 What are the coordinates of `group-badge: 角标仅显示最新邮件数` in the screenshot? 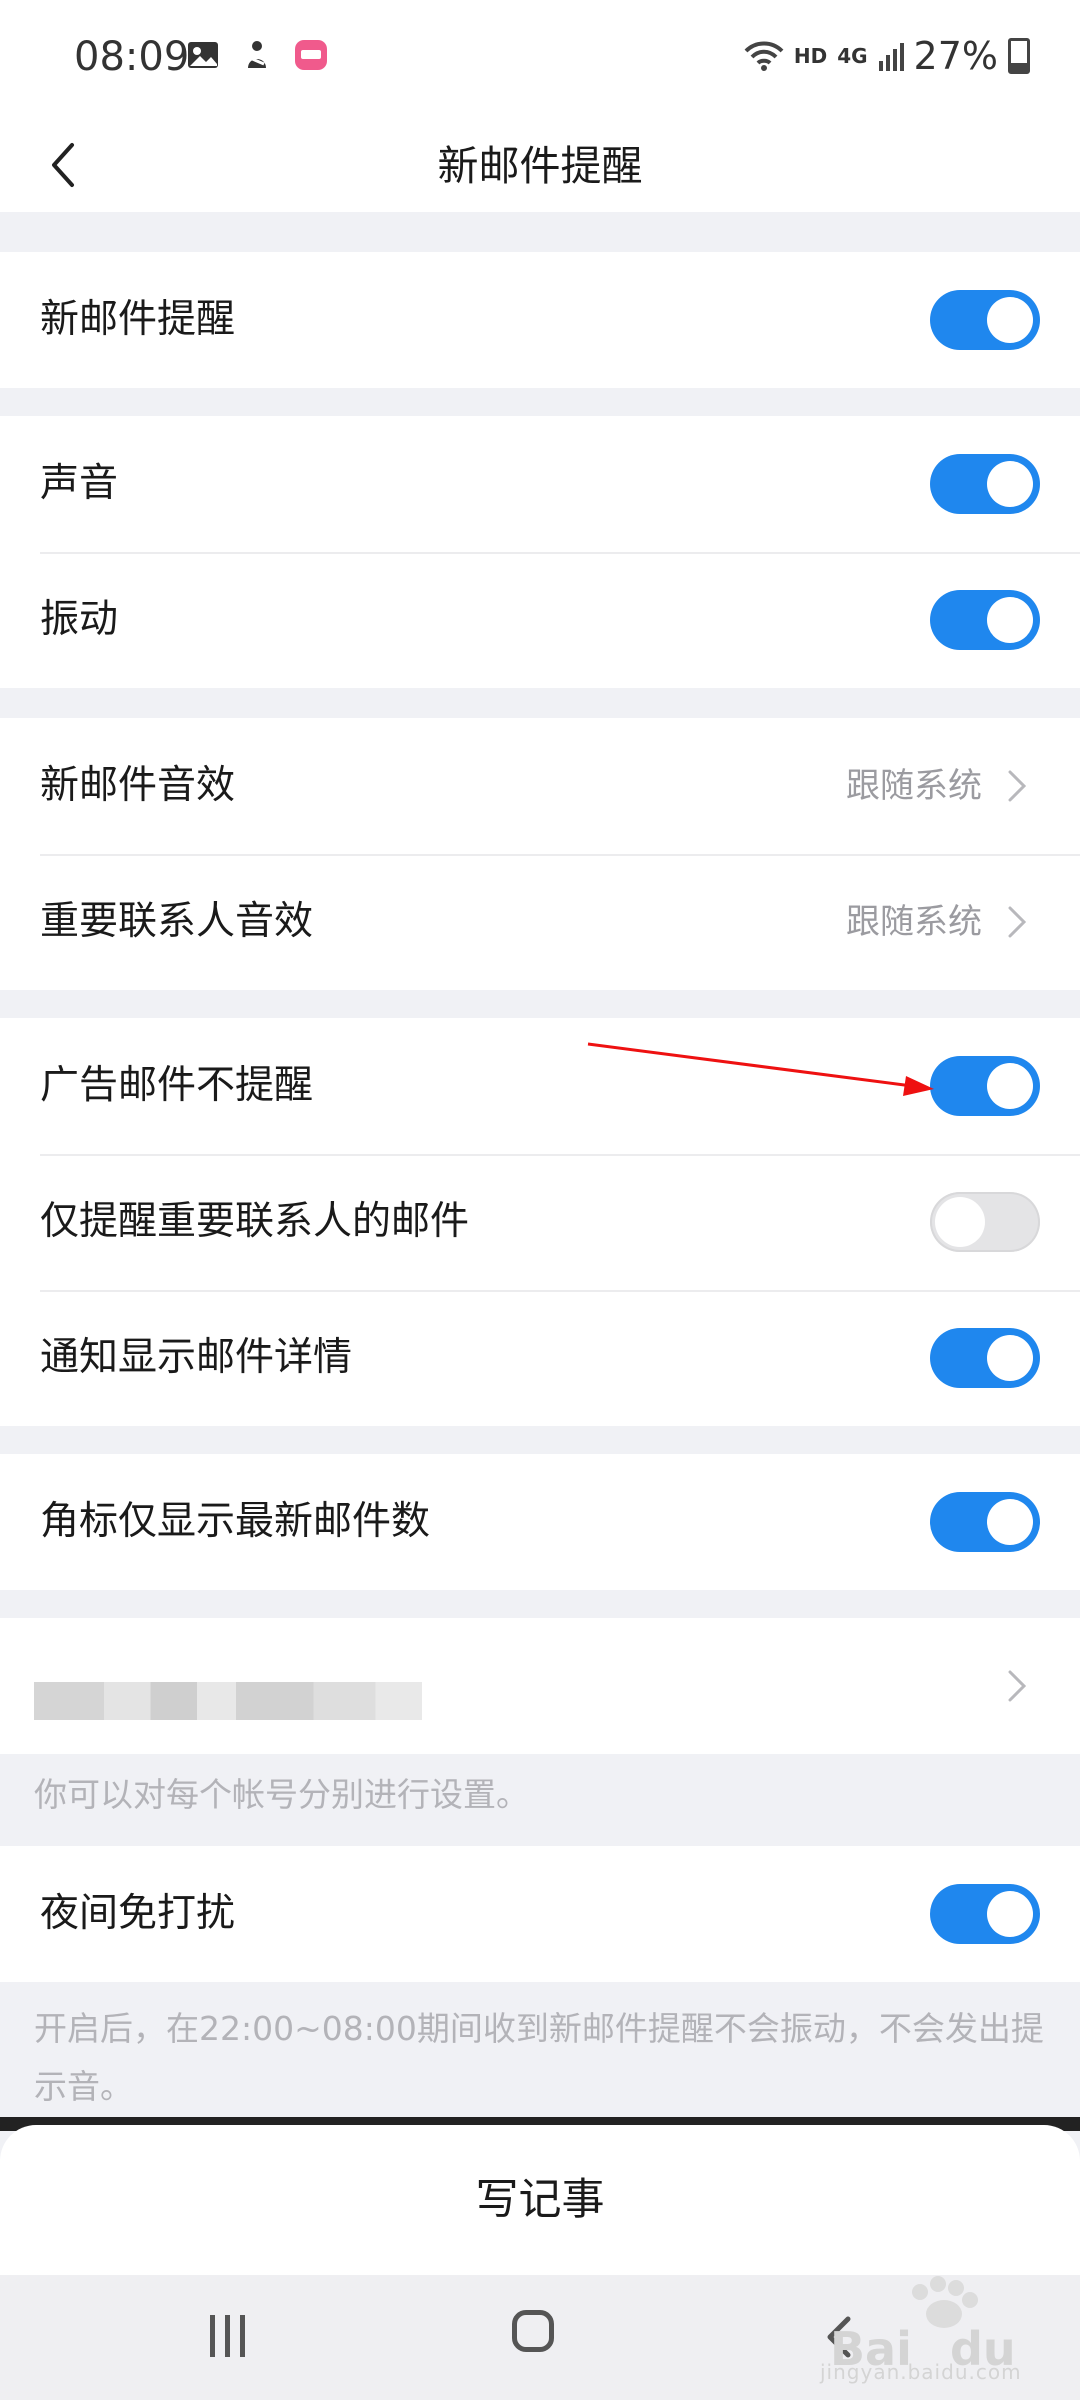 It's located at (540, 1522).